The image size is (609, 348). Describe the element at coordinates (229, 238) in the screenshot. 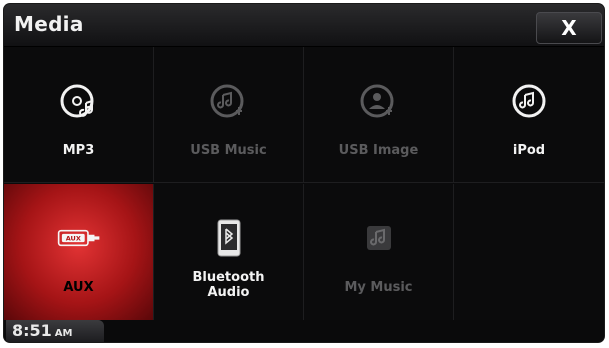

I see `bluetooth-audio-icon` at that location.